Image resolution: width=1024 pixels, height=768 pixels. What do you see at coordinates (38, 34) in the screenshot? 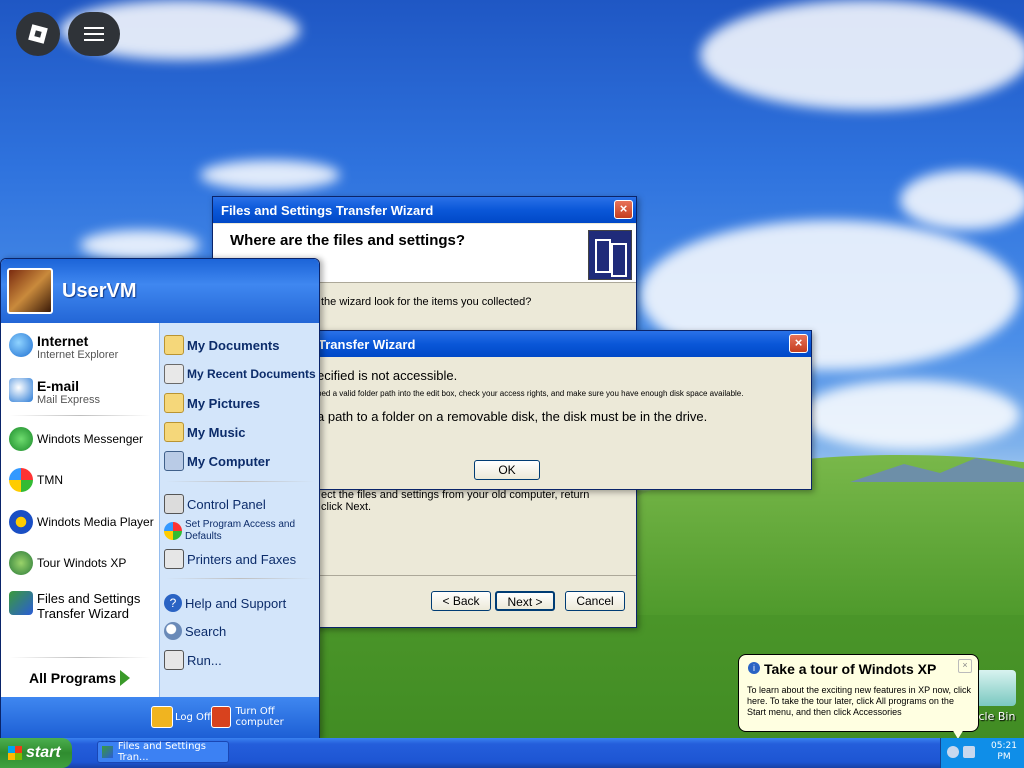
I see `roblox-logo-button` at bounding box center [38, 34].